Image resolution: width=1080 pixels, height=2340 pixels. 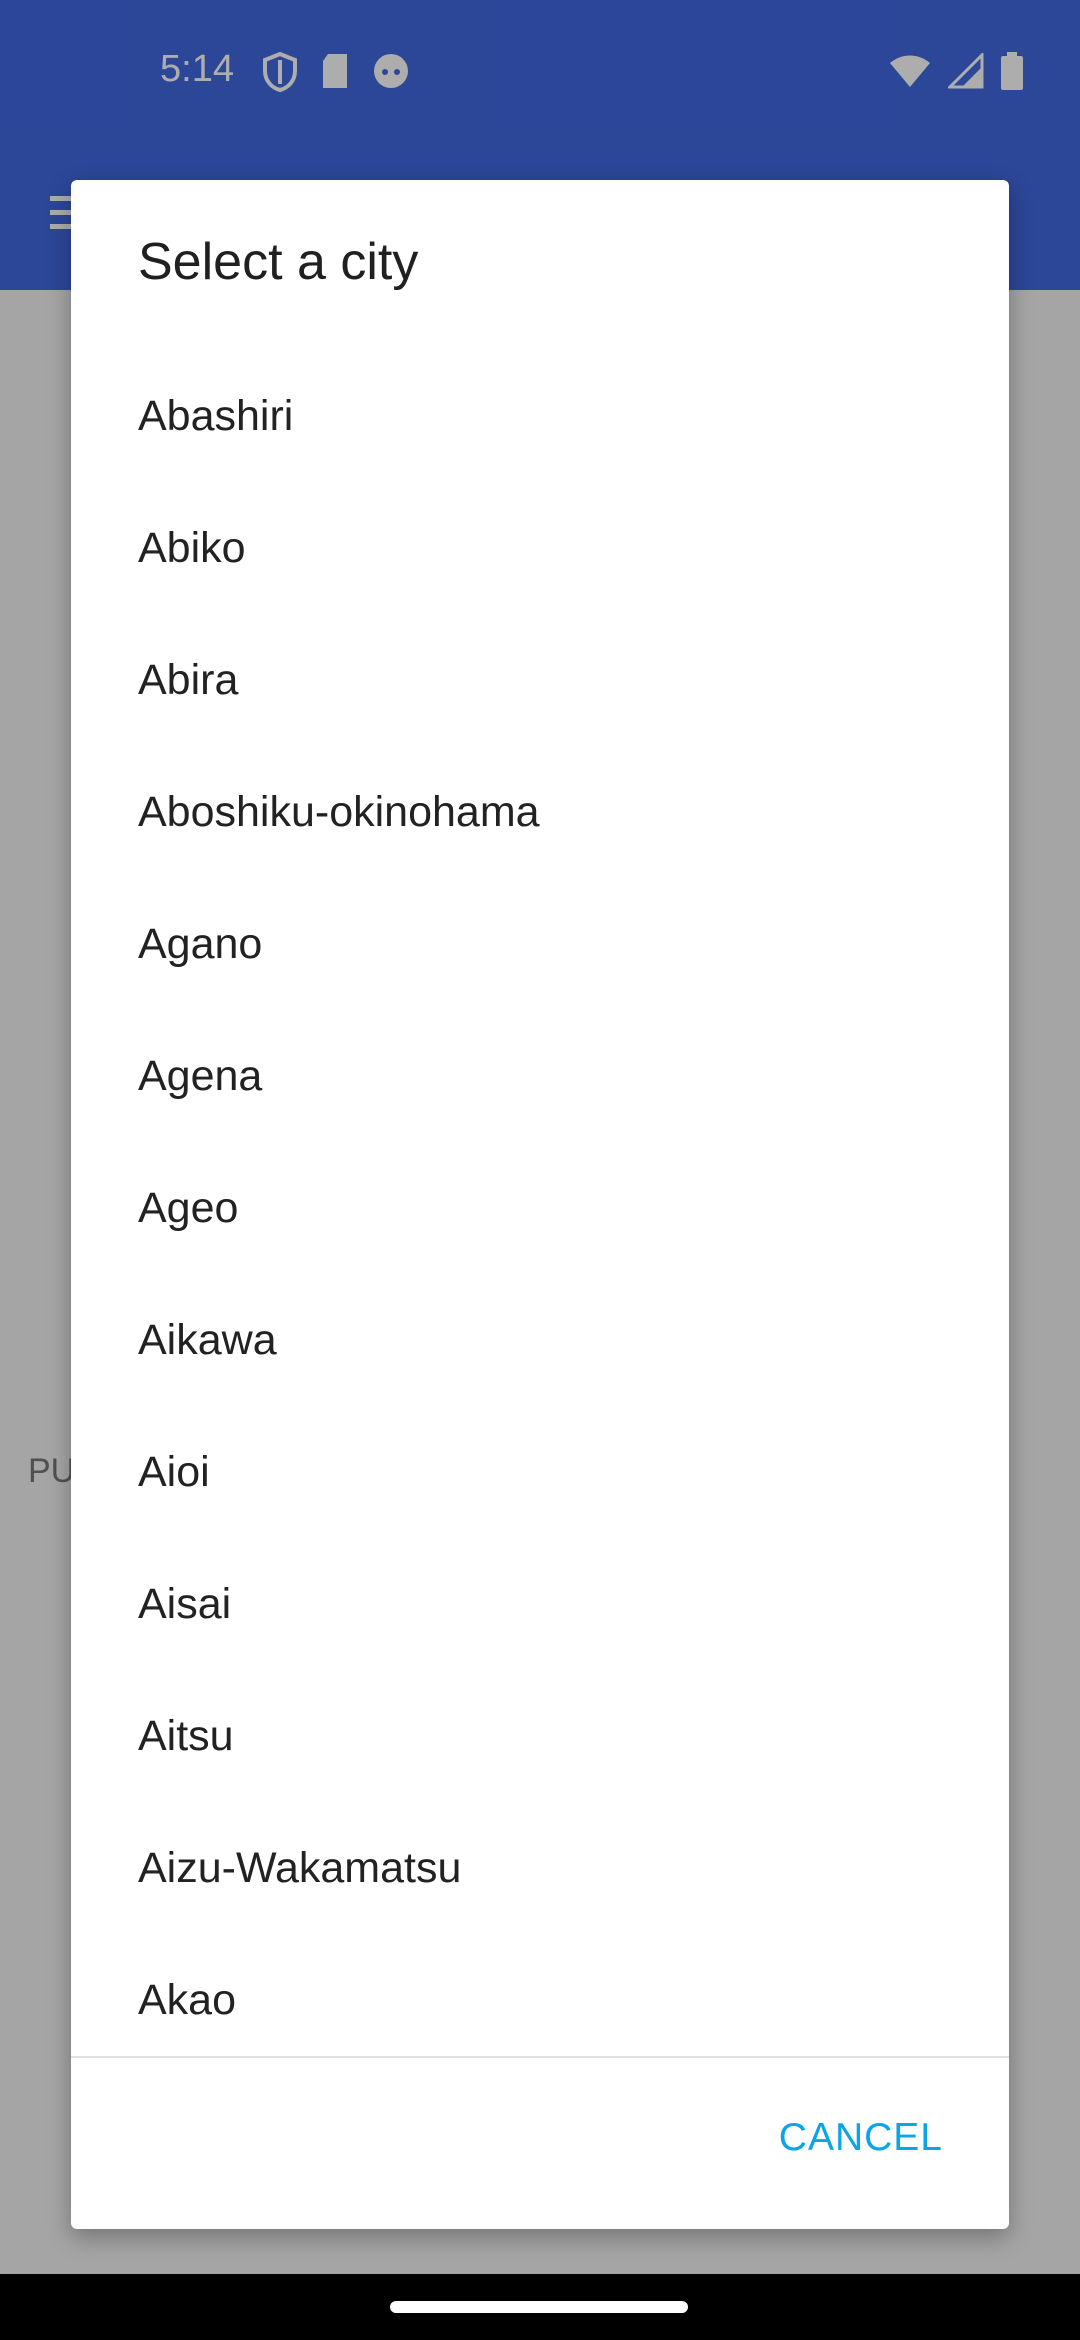 I want to click on cancel-button: CANCEL, so click(x=861, y=2138).